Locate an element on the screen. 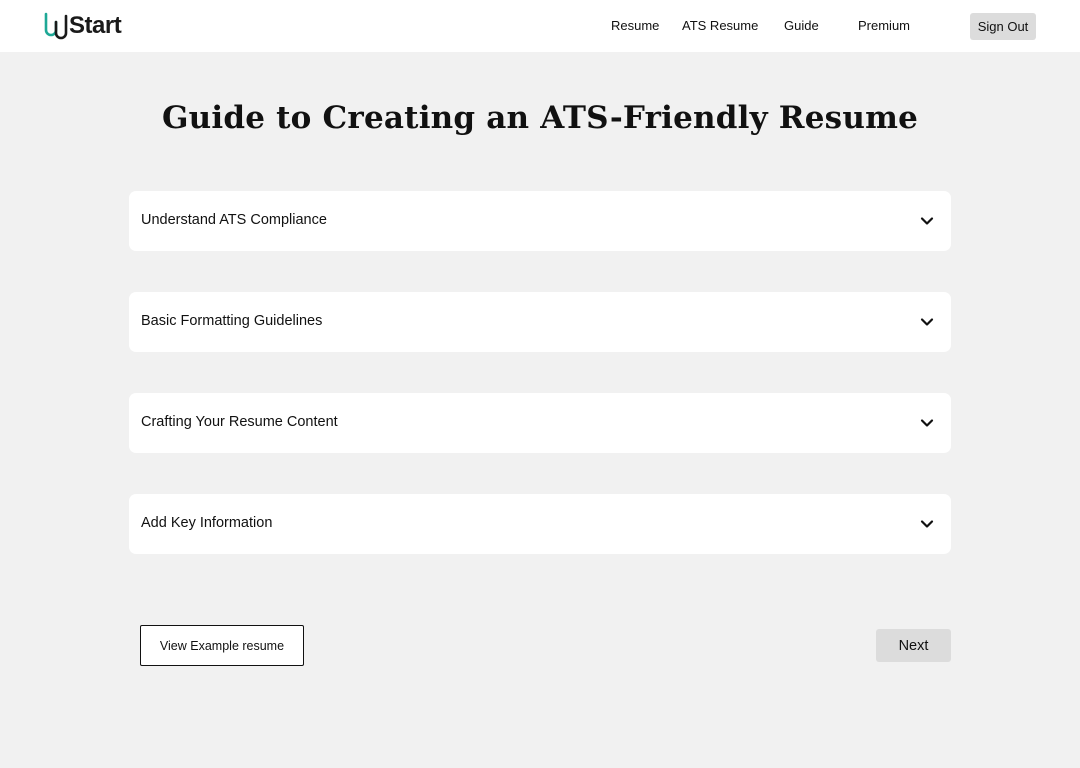 The width and height of the screenshot is (1080, 768). next-button: Next is located at coordinates (913, 645).